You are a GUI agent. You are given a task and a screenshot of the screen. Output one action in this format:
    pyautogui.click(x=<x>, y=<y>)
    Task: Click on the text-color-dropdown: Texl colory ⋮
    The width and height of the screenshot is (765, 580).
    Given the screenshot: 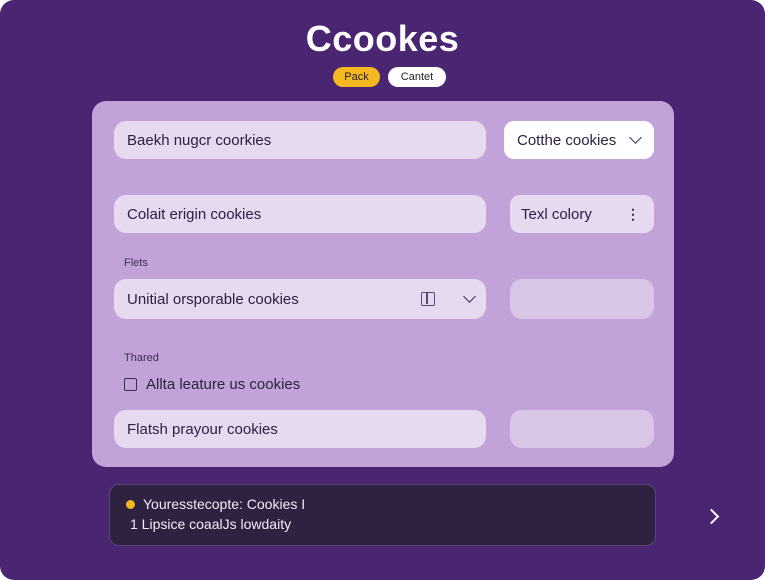 What is the action you would take?
    pyautogui.click(x=582, y=214)
    